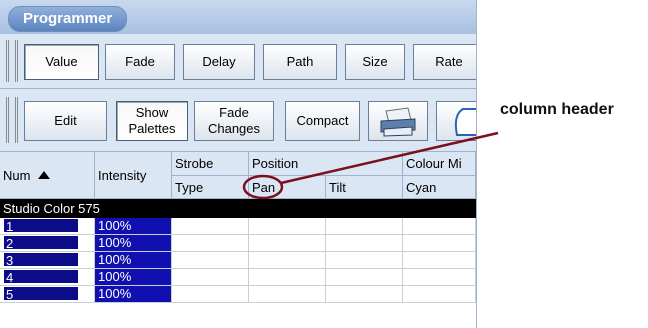 The image size is (648, 328). What do you see at coordinates (389, 158) in the screenshot?
I see `annotation-pointer-line` at bounding box center [389, 158].